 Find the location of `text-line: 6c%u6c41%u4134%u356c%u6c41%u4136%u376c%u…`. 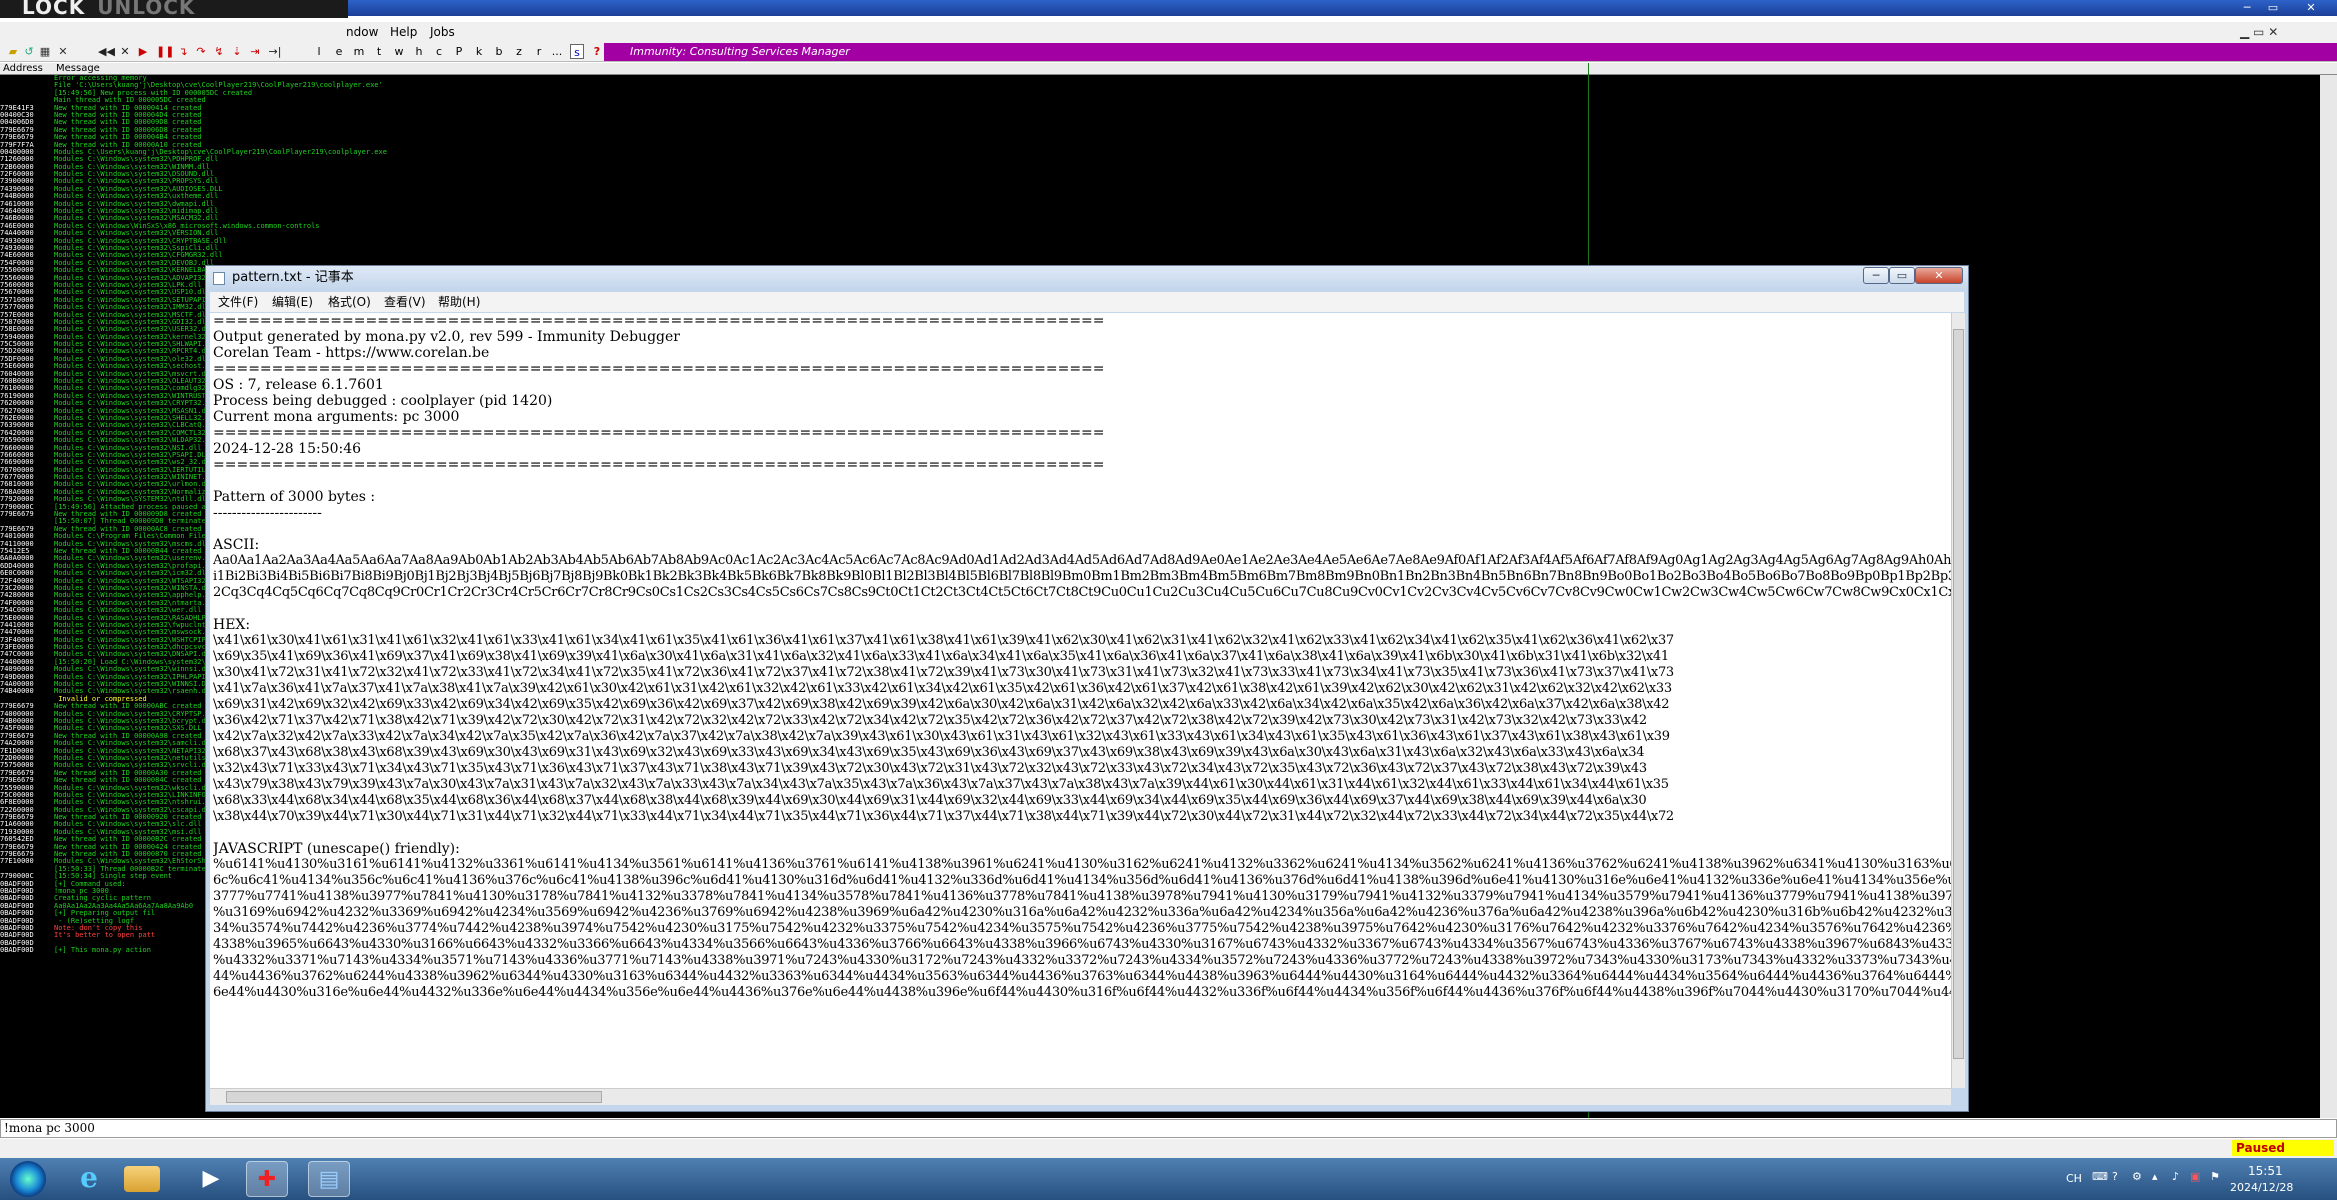

text-line: 6c%u6c41%u4134%u356c%u6c41%u4136%u376c%u… is located at coordinates (1082, 880).